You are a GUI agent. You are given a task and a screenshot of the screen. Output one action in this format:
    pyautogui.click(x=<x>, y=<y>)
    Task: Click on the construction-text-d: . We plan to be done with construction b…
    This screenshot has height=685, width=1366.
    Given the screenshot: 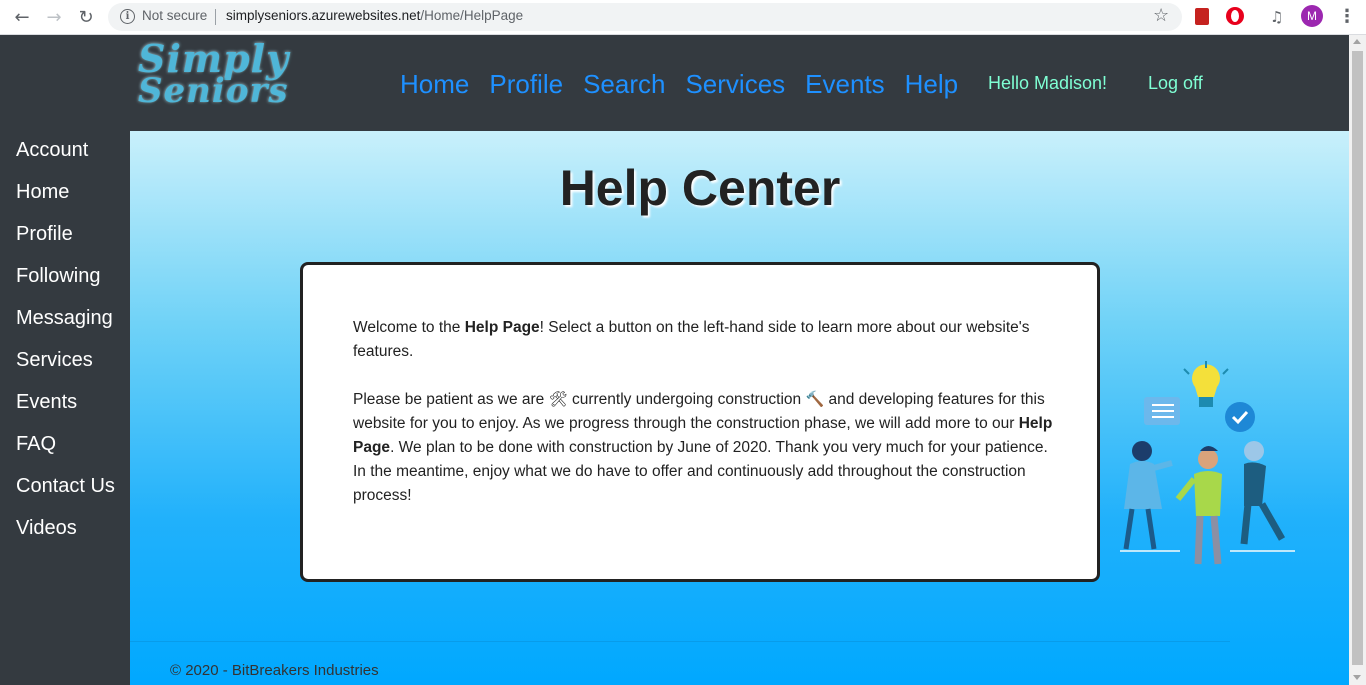 What is the action you would take?
    pyautogui.click(x=700, y=471)
    